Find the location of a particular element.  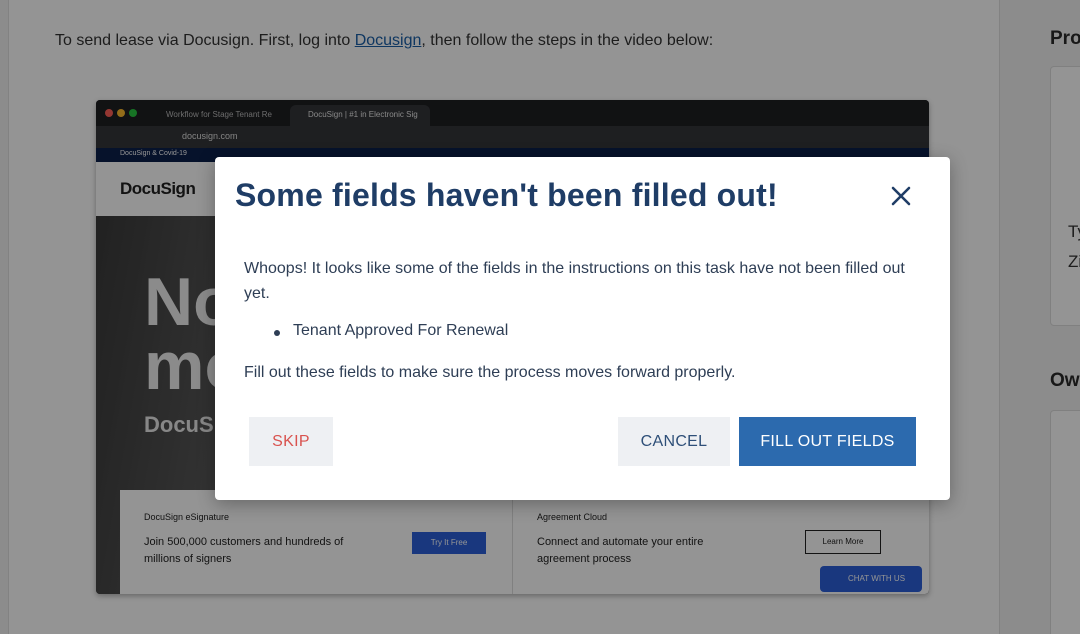

missing-fields-list: Tenant Approved For Renewal is located at coordinates (390, 331).